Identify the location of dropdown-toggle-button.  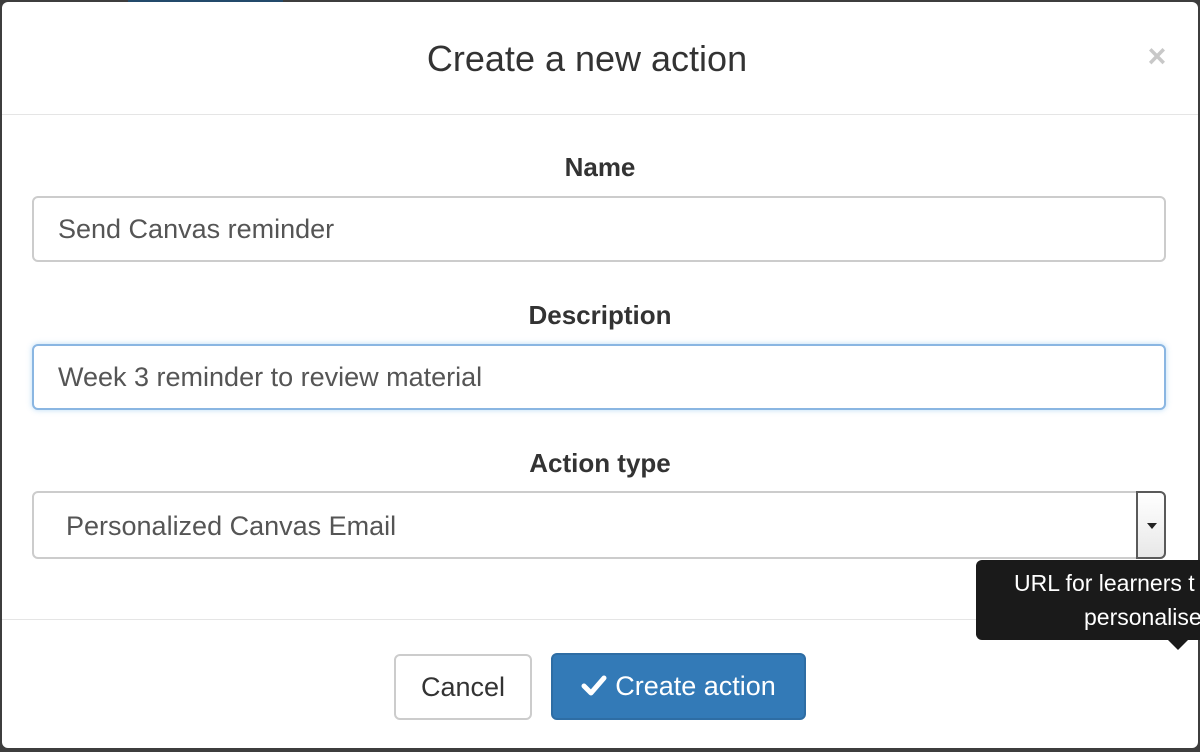
(1151, 525).